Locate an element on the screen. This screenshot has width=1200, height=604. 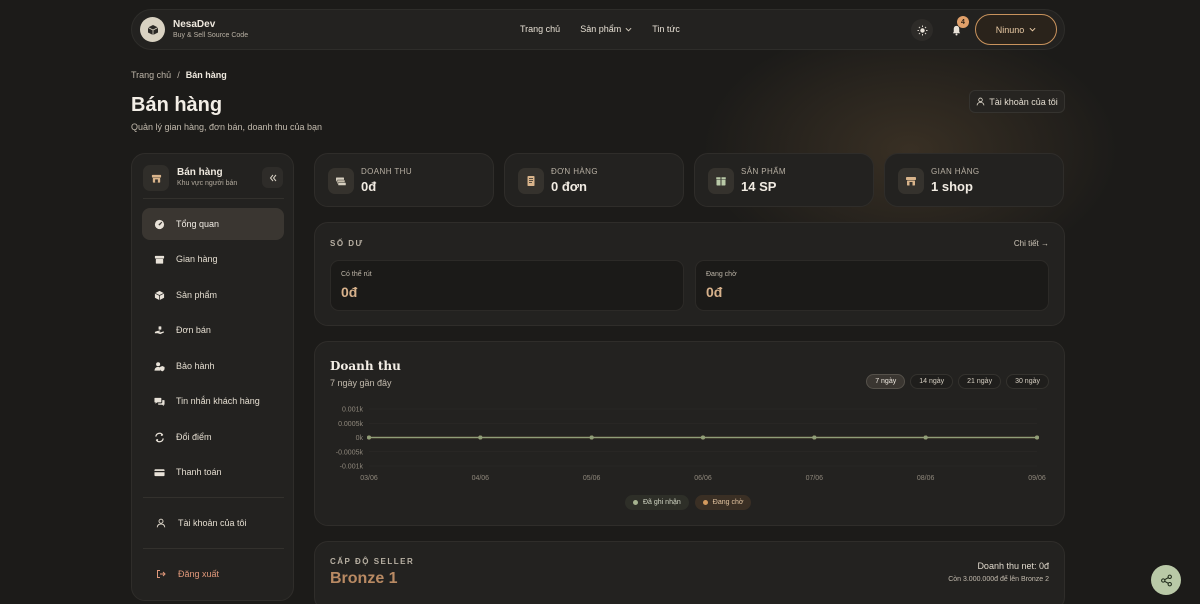
sidebar-item-points-exchange: Đổi điểm is located at coordinates (213, 437).